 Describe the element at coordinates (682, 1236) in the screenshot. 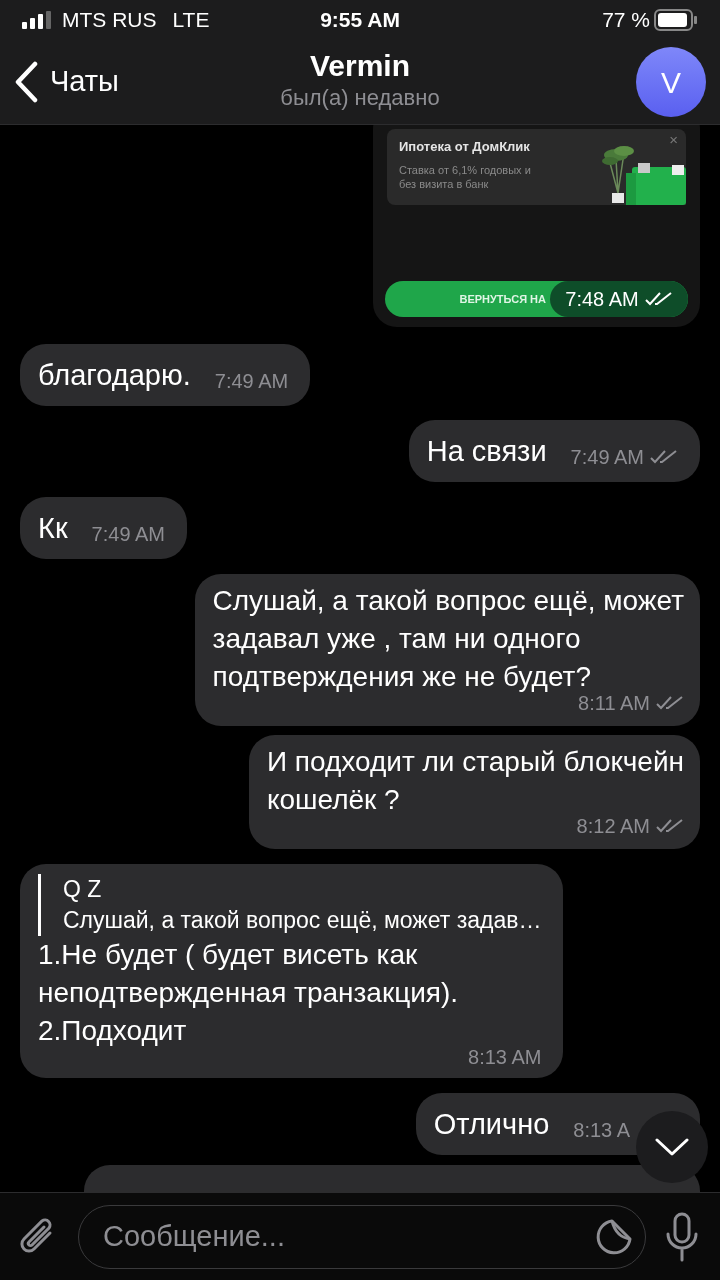

I see `microphone-icon` at that location.